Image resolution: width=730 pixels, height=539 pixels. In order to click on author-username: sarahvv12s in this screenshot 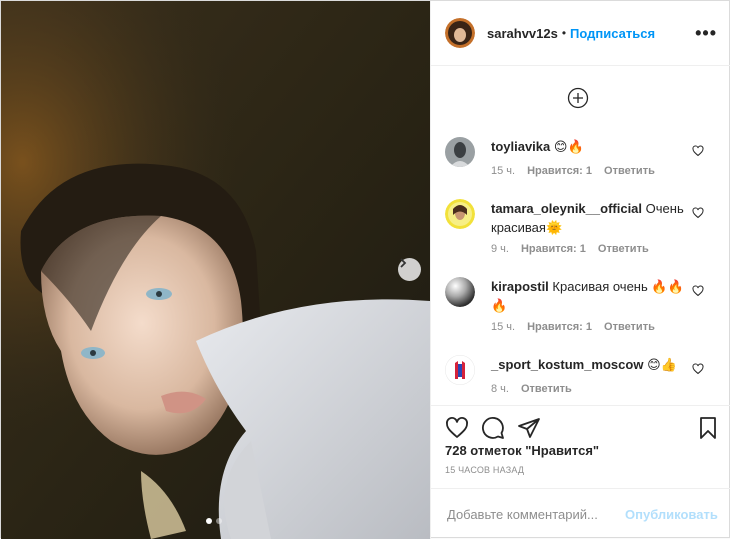, I will do `click(522, 33)`.